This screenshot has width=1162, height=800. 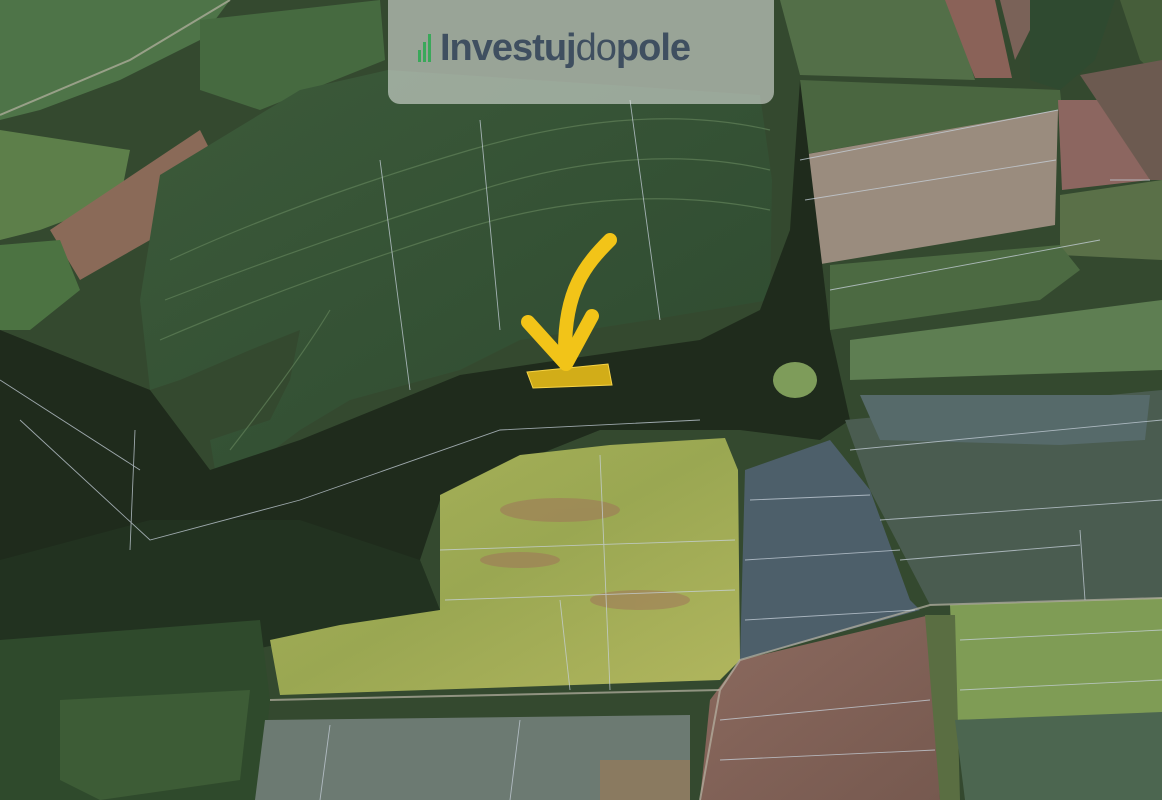 What do you see at coordinates (795, 380) in the screenshot?
I see `meadow-patch` at bounding box center [795, 380].